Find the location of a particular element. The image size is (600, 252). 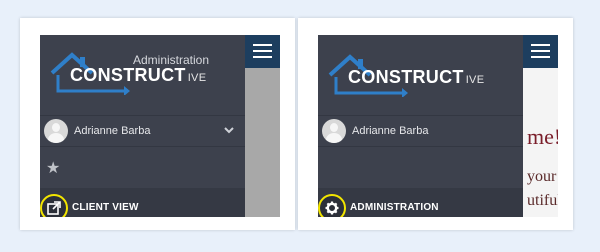

content-fragment: your is located at coordinates (542, 176).